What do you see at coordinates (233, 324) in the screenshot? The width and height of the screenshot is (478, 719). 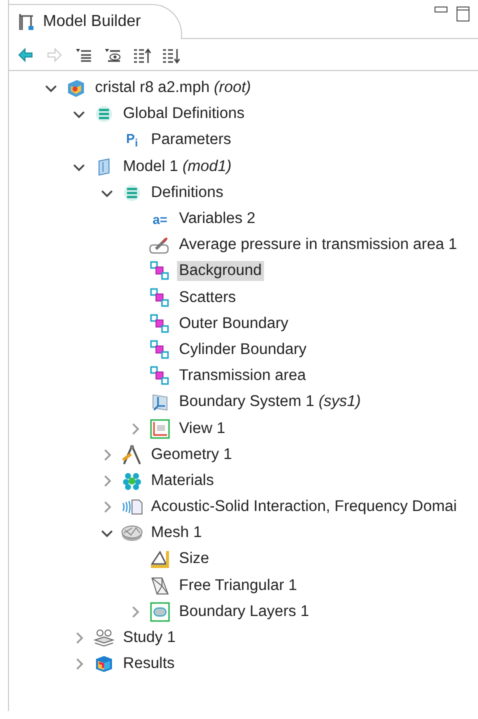 I see `tree-item: Outer Boundary` at bounding box center [233, 324].